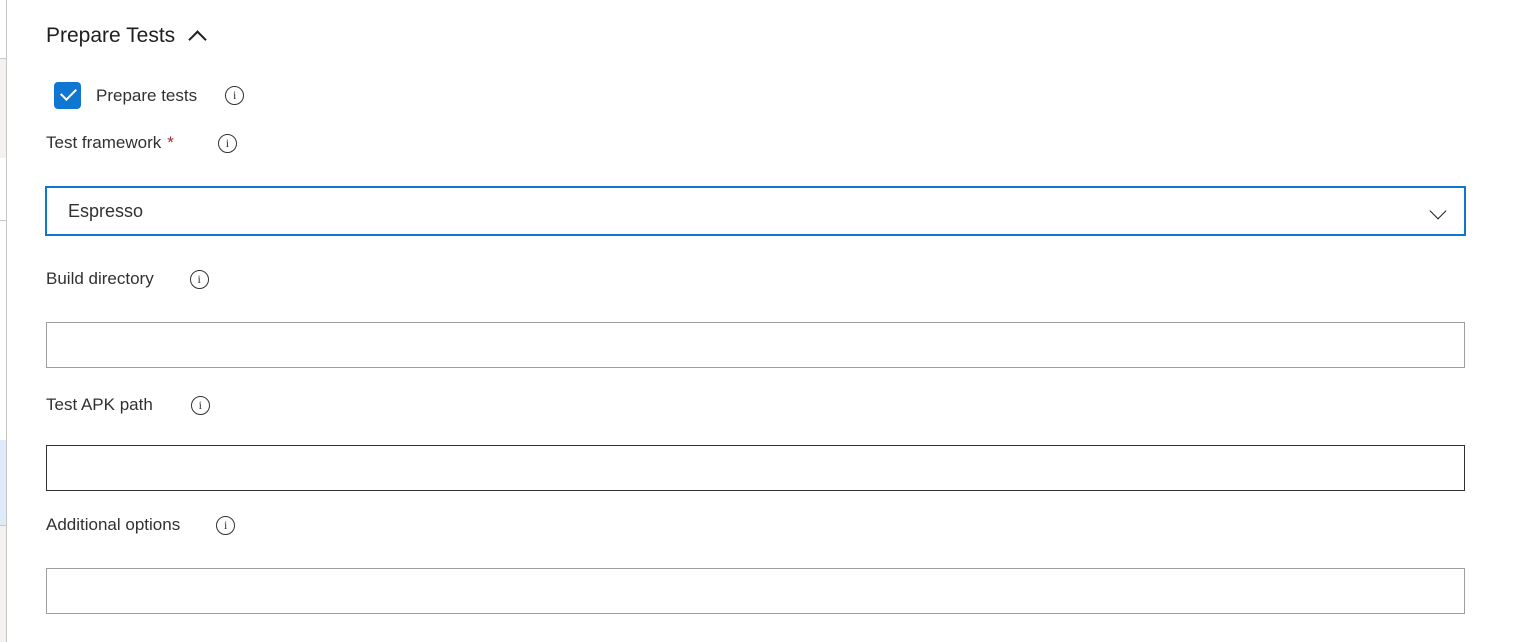 This screenshot has height=642, width=1534. I want to click on test-apk-path-input, so click(755, 468).